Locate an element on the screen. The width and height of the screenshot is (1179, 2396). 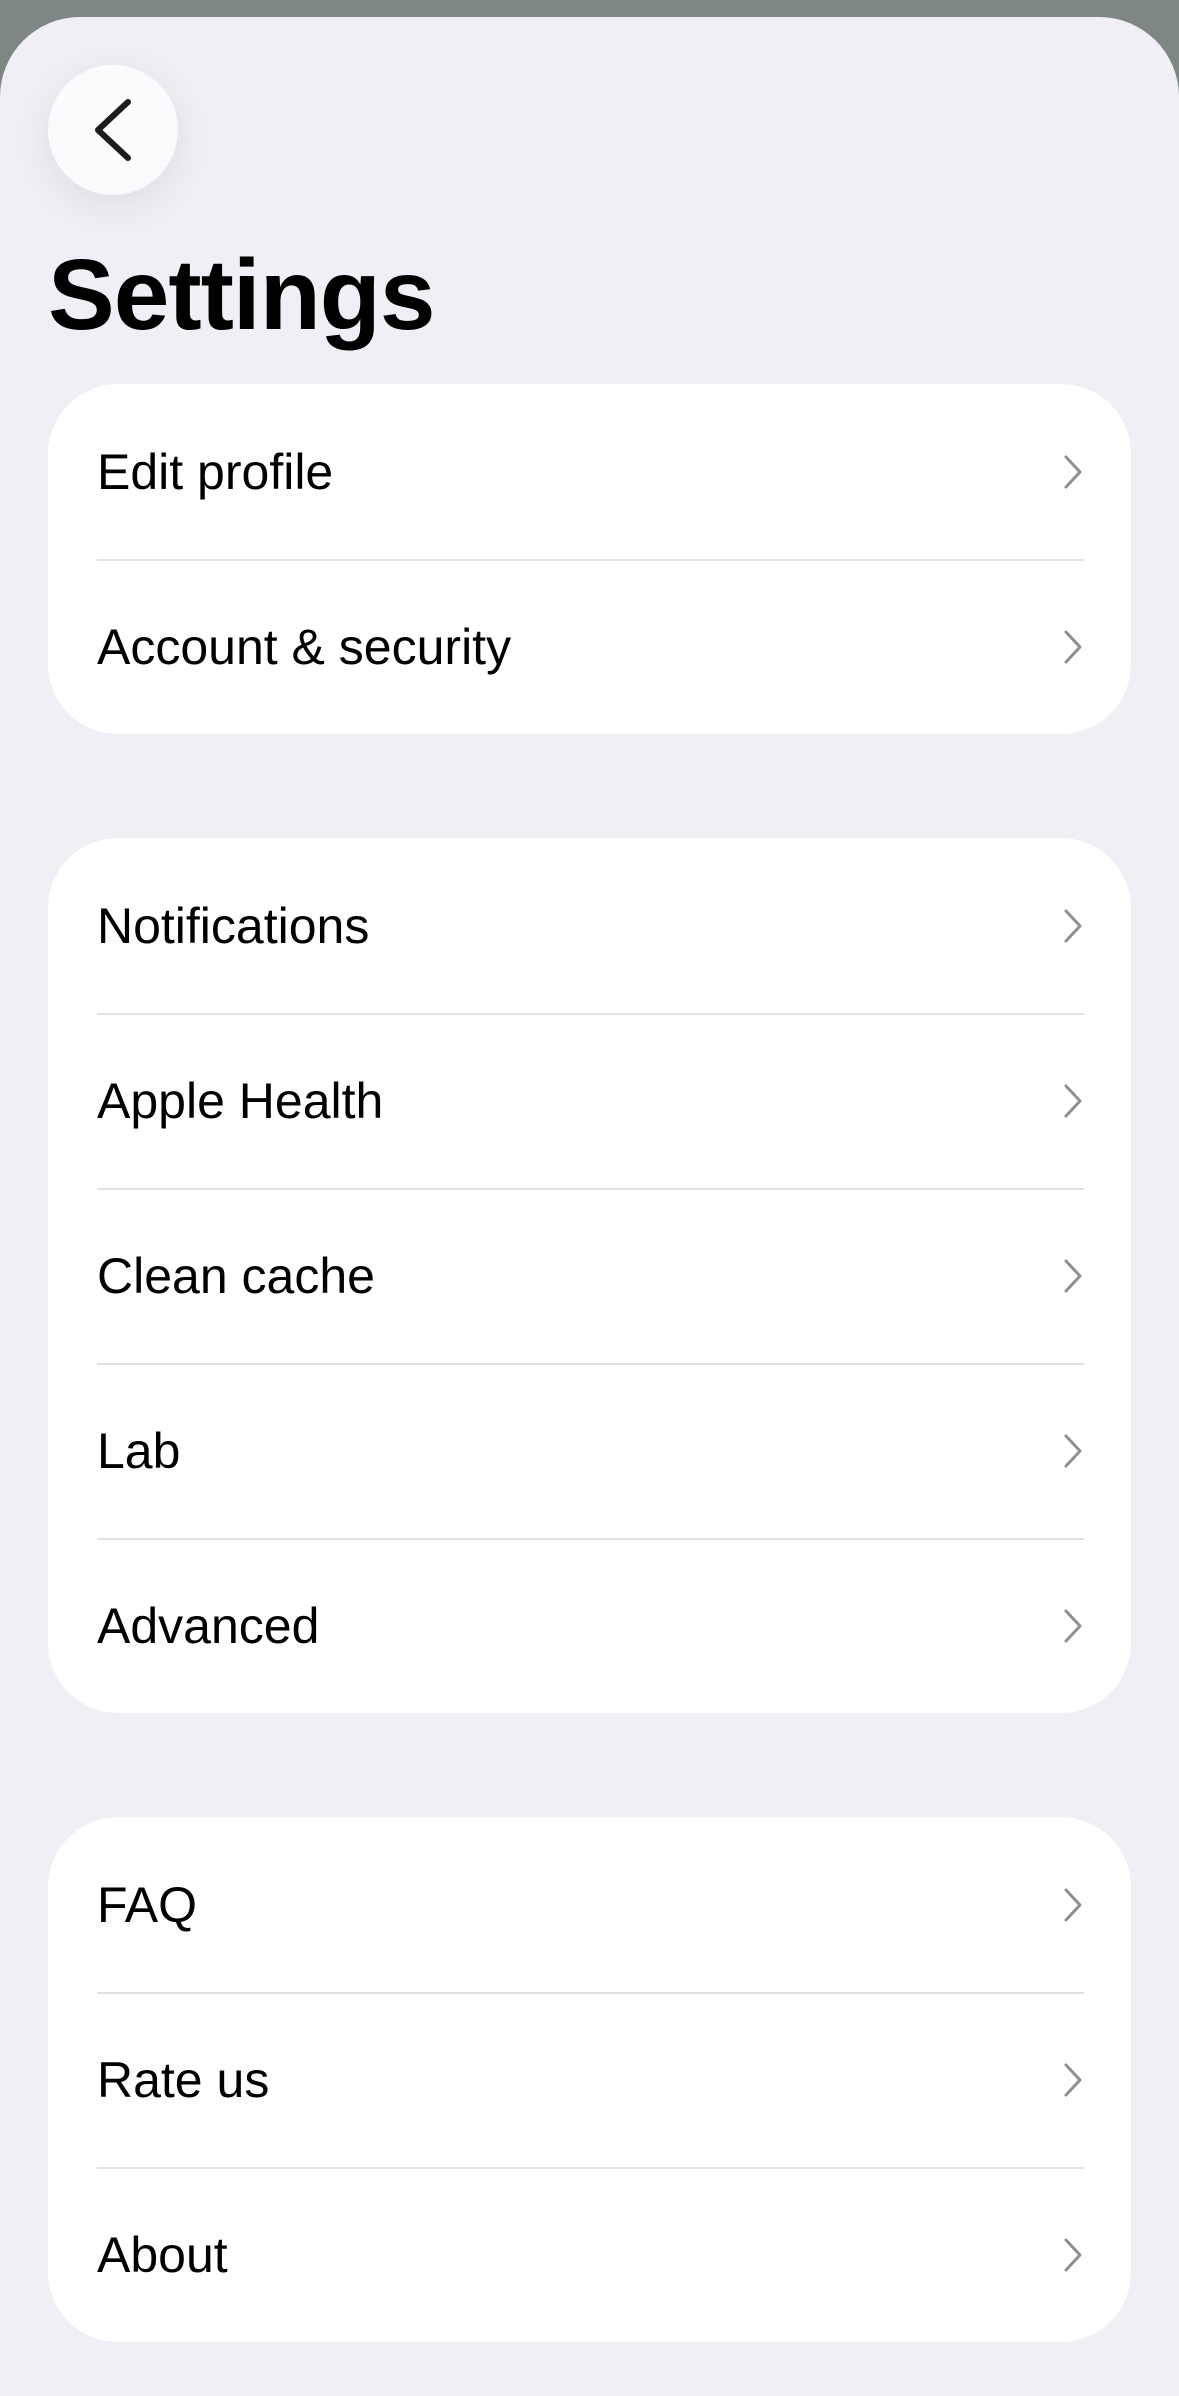
settings-row-apple-health: Apple Health is located at coordinates (589, 1100).